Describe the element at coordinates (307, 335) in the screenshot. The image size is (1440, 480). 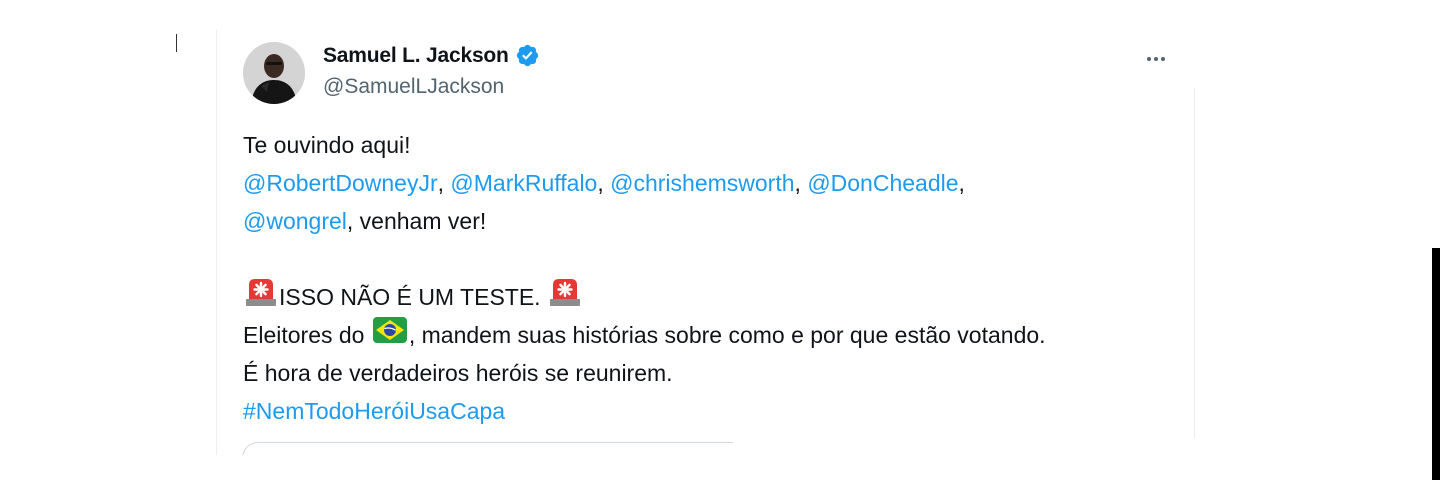
I see `line5-start: Eleitores do` at that location.